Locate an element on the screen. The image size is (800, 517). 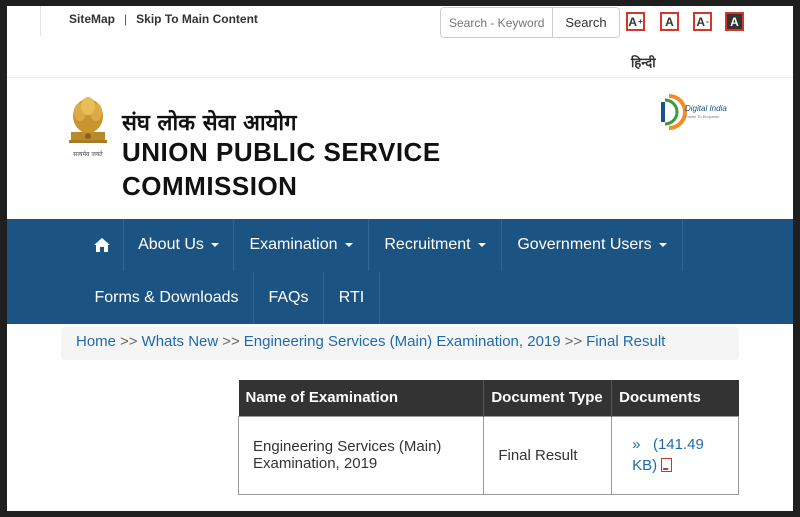
nav-rti: RTI is located at coordinates (352, 298).